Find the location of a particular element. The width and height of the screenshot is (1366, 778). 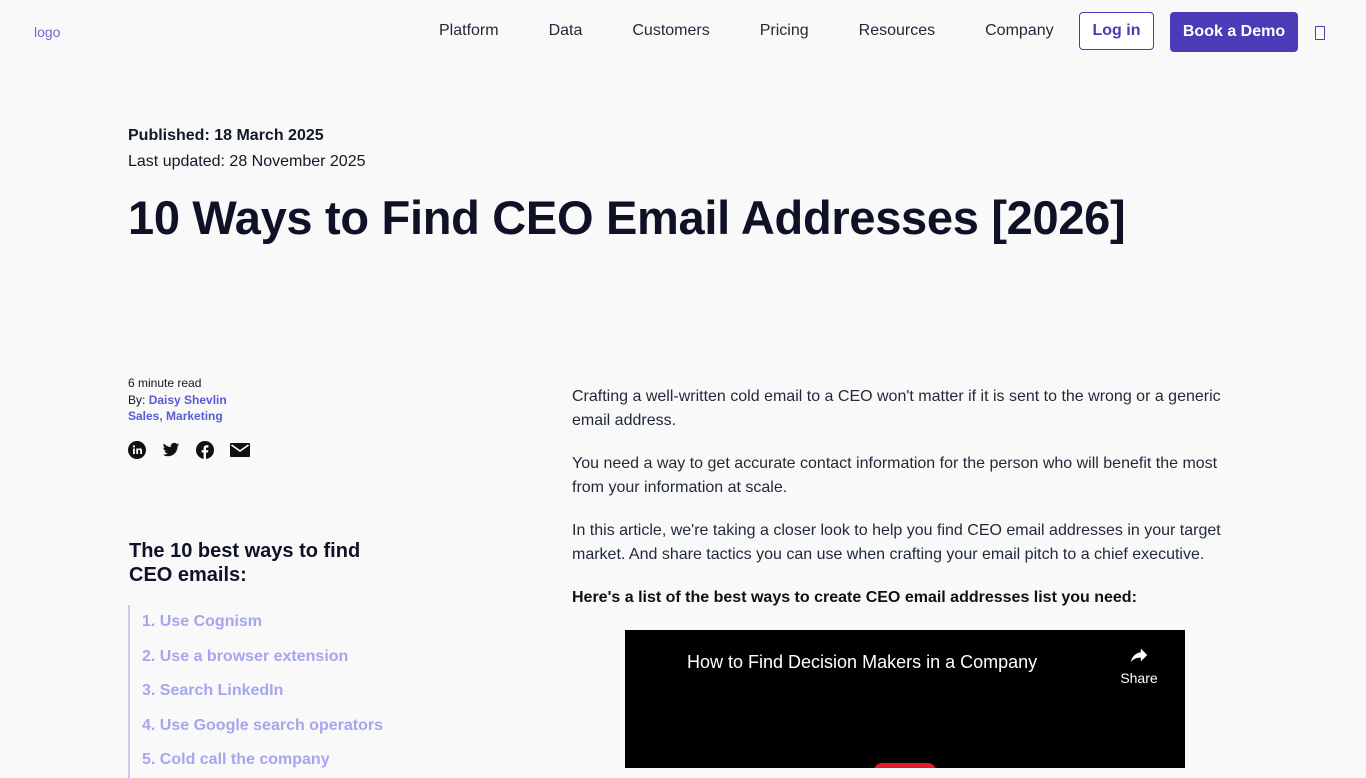

byline: By: Daisy Shevlin is located at coordinates (177, 400).